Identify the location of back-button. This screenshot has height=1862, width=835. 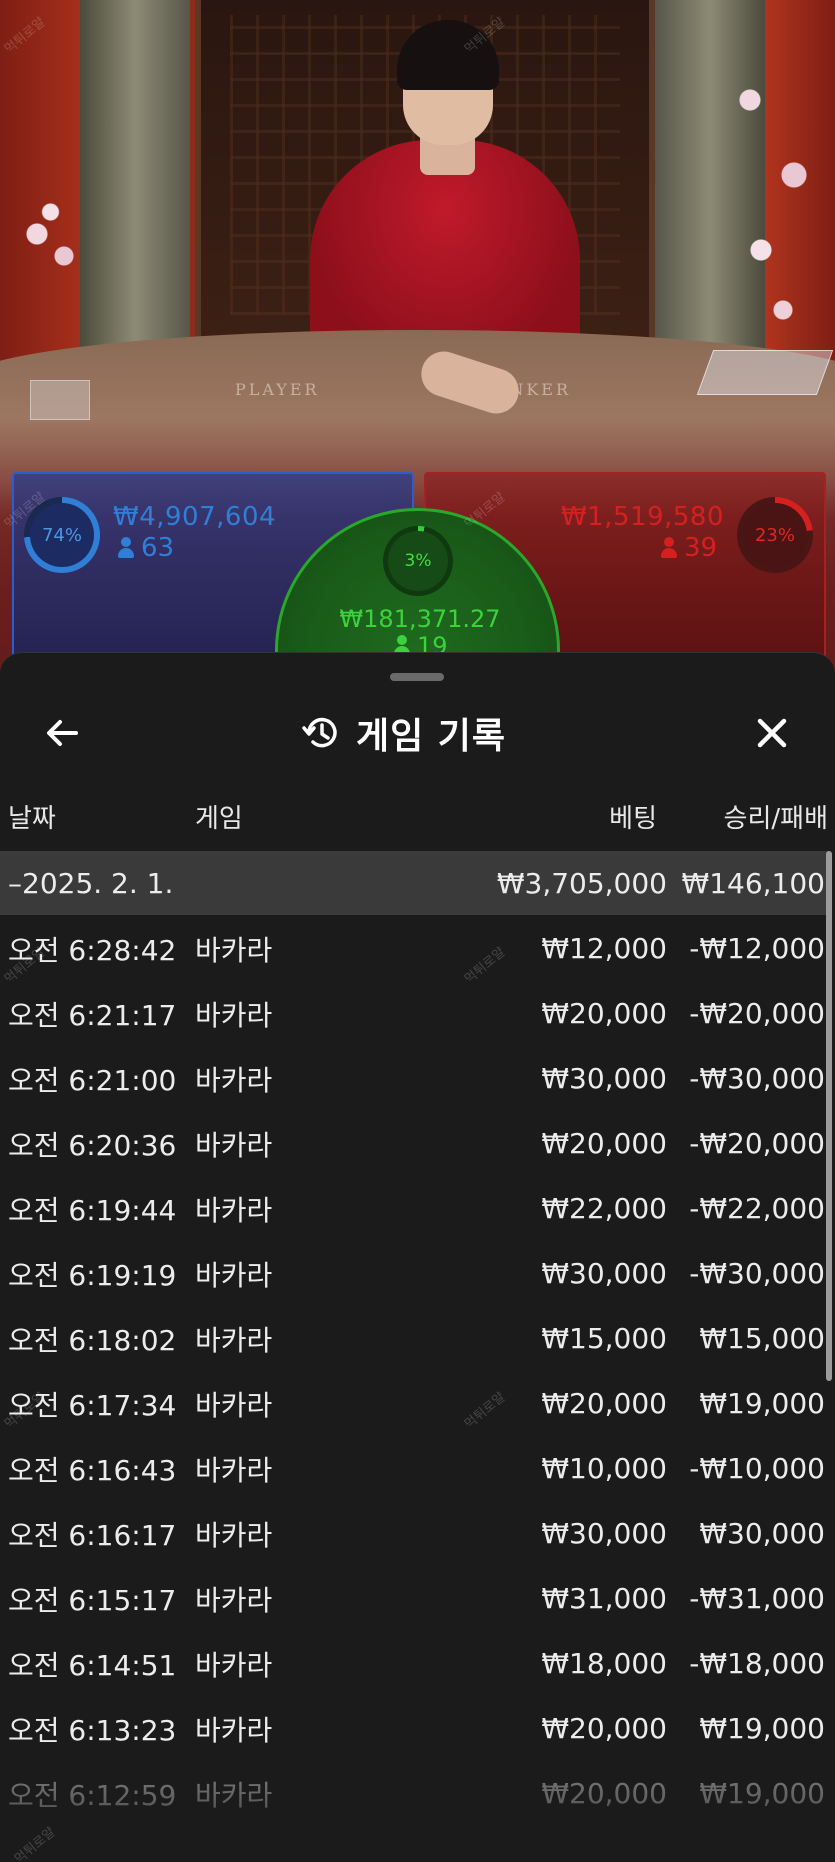
(62, 733).